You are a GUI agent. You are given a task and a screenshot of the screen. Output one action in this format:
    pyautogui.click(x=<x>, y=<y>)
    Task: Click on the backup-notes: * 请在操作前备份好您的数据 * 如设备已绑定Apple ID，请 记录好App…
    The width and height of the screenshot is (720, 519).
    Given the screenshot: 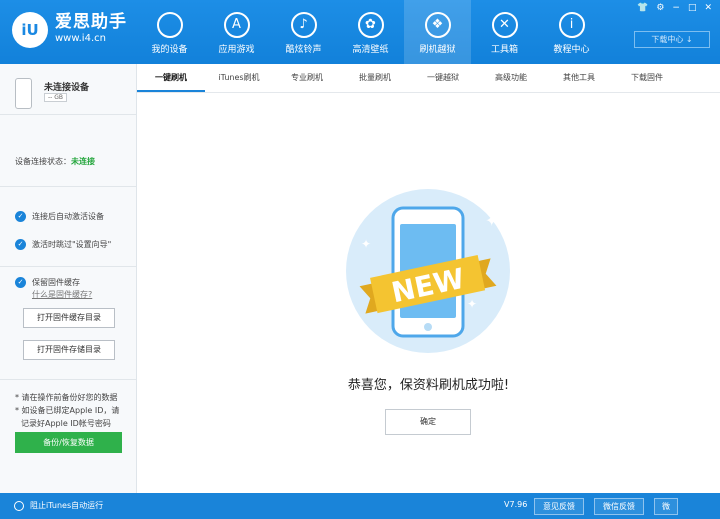 What is the action you would take?
    pyautogui.click(x=68, y=405)
    